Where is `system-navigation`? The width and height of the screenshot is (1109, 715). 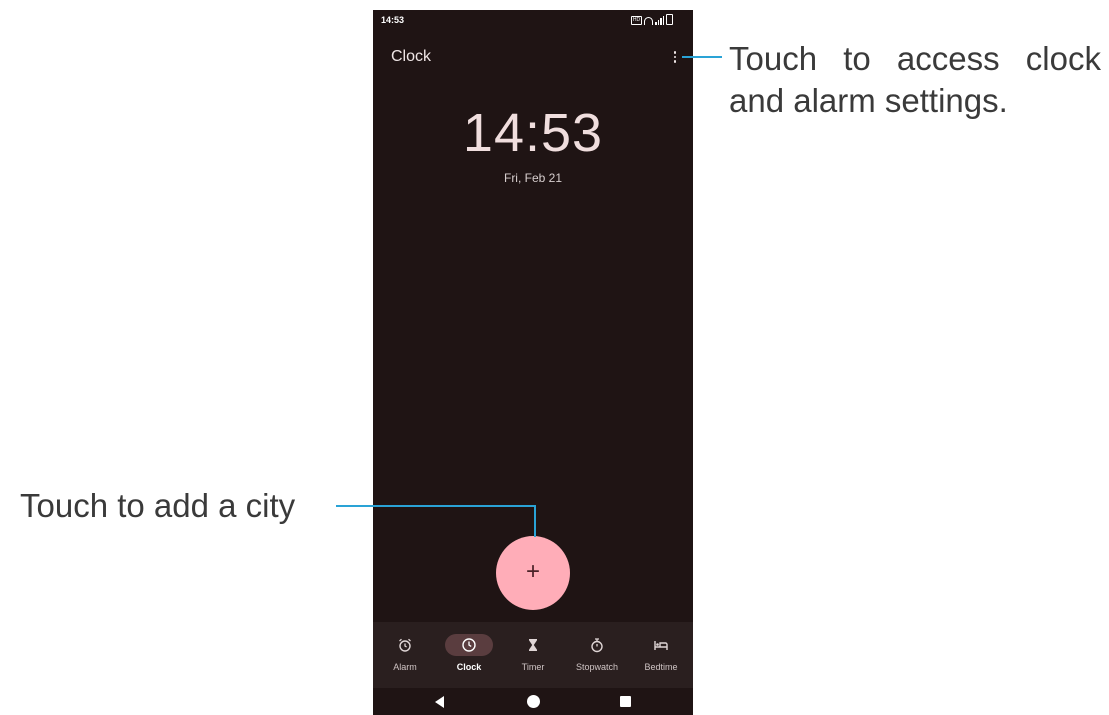 system-navigation is located at coordinates (533, 701).